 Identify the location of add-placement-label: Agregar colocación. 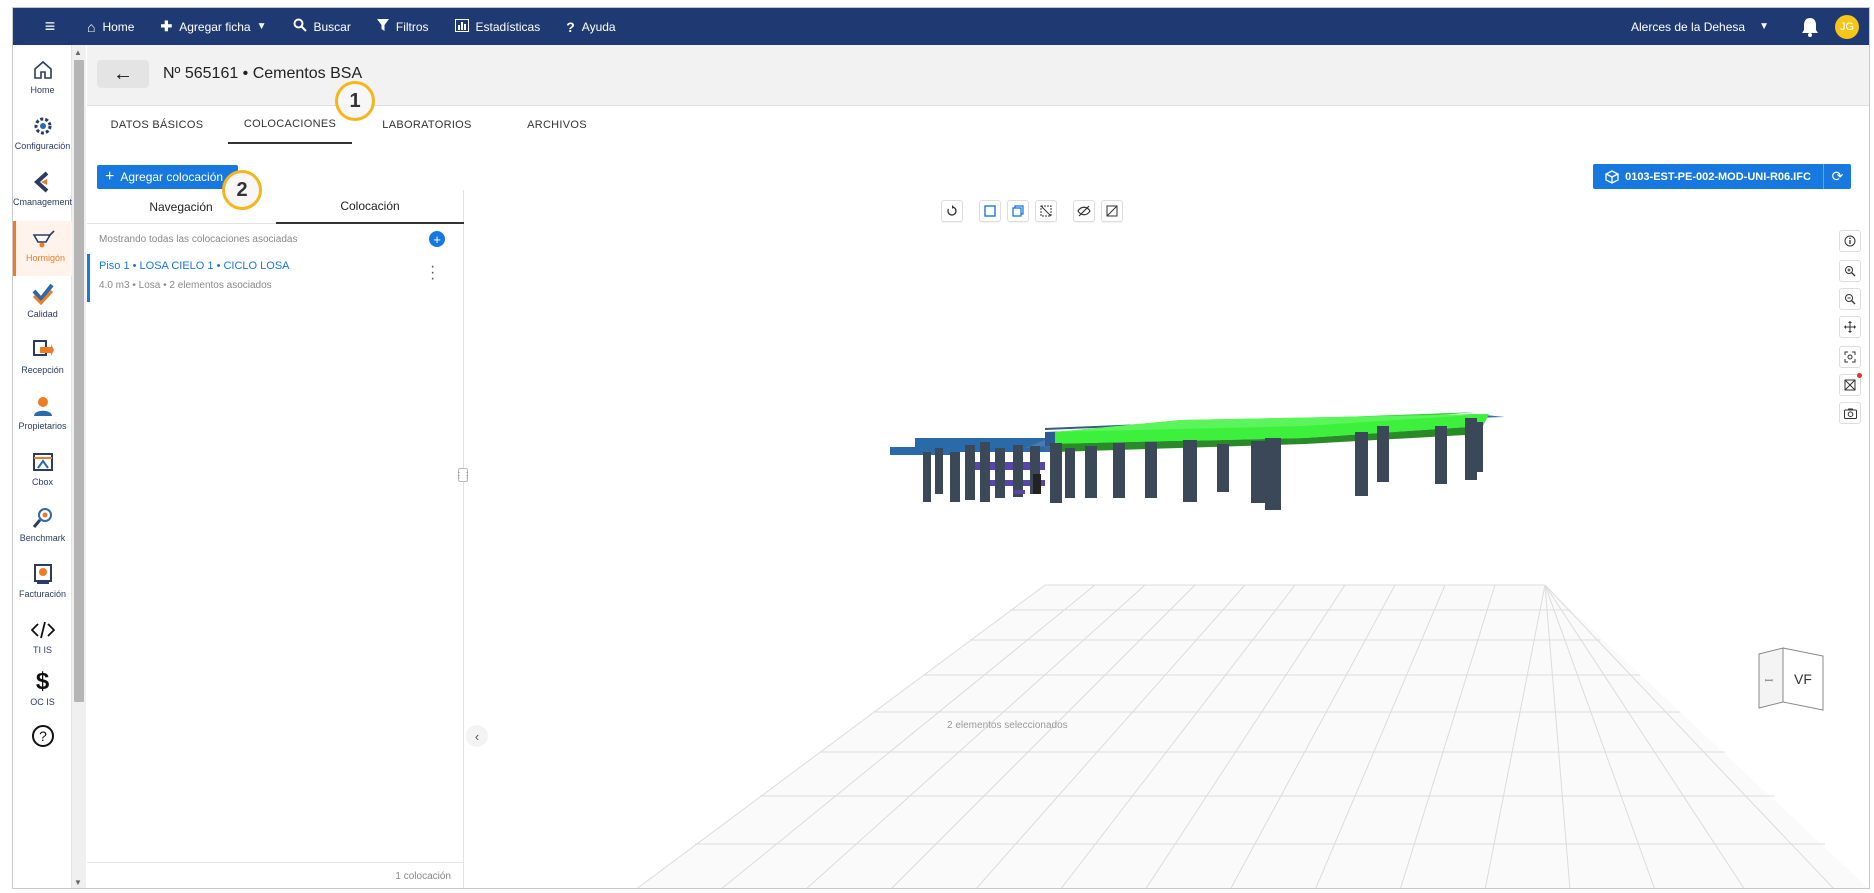
(172, 177).